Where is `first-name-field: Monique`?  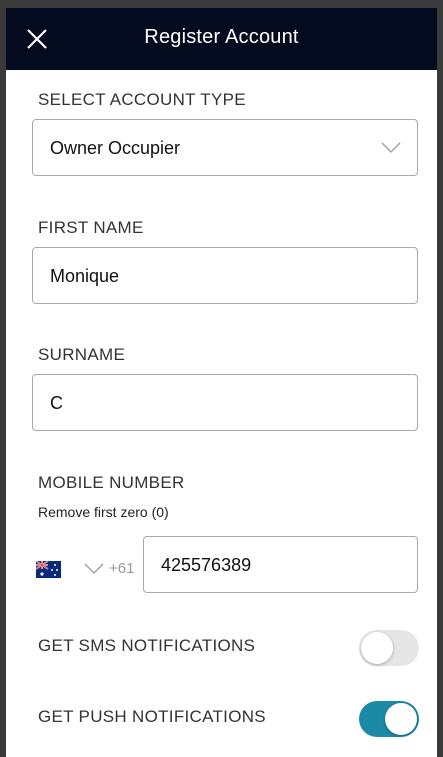 first-name-field: Monique is located at coordinates (225, 275).